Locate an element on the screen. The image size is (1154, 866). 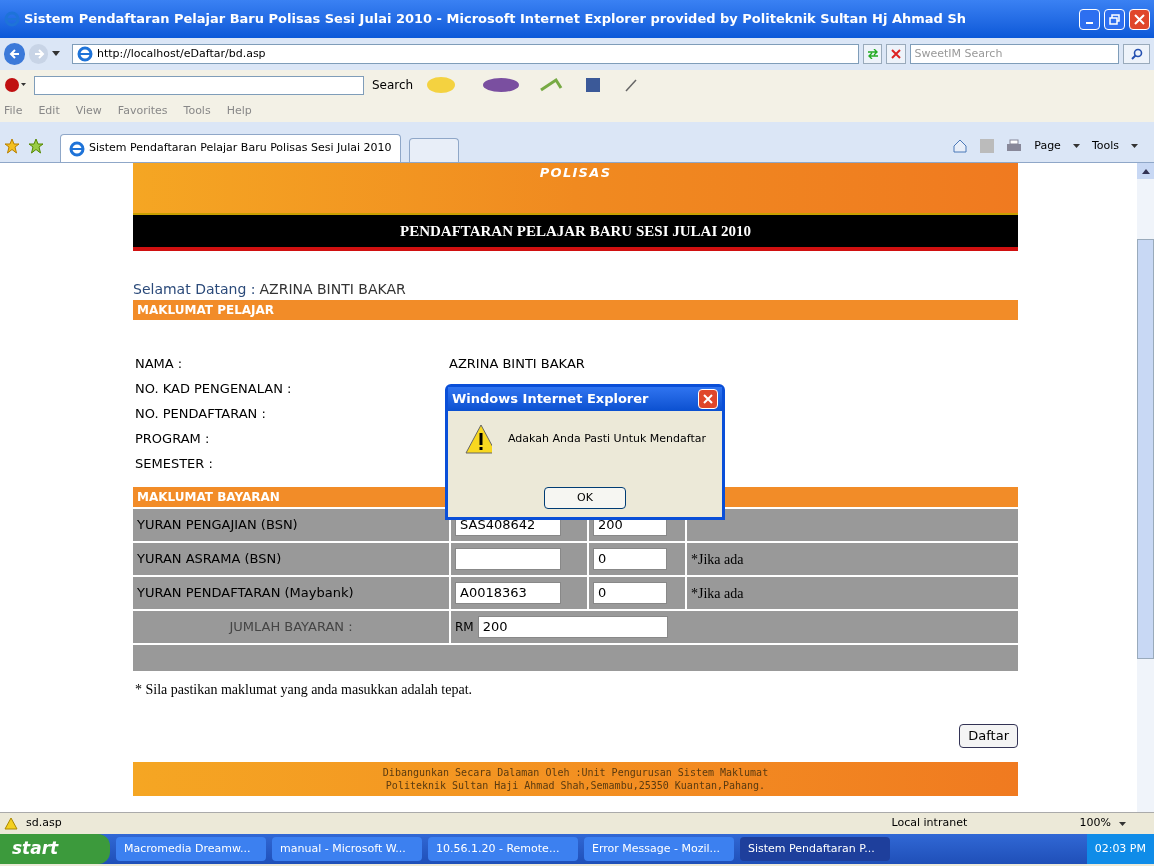
restore-icon is located at coordinates (1114, 19).